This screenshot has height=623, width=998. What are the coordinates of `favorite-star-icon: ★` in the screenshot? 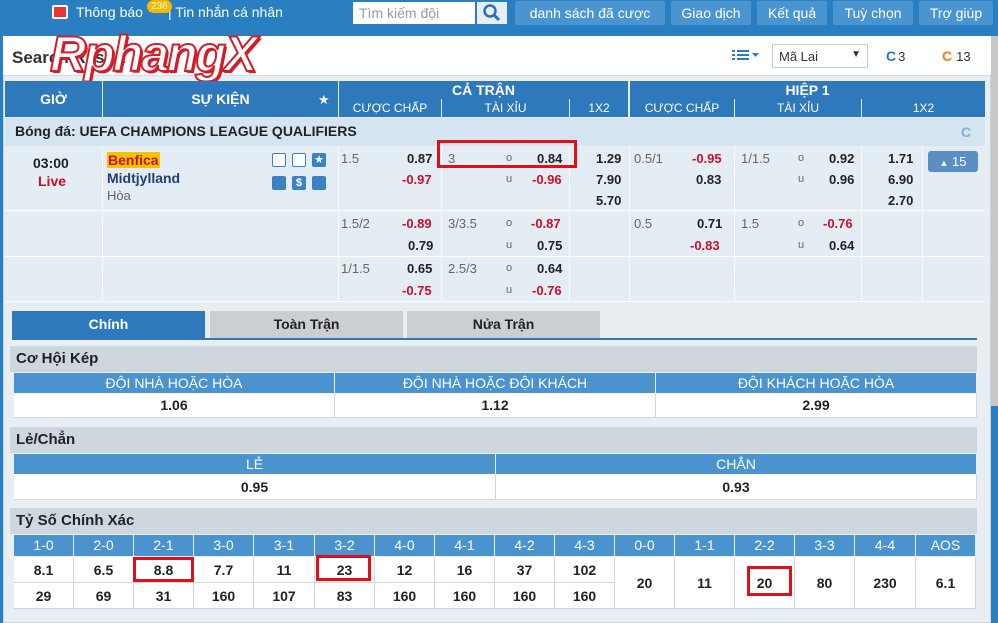 It's located at (319, 160).